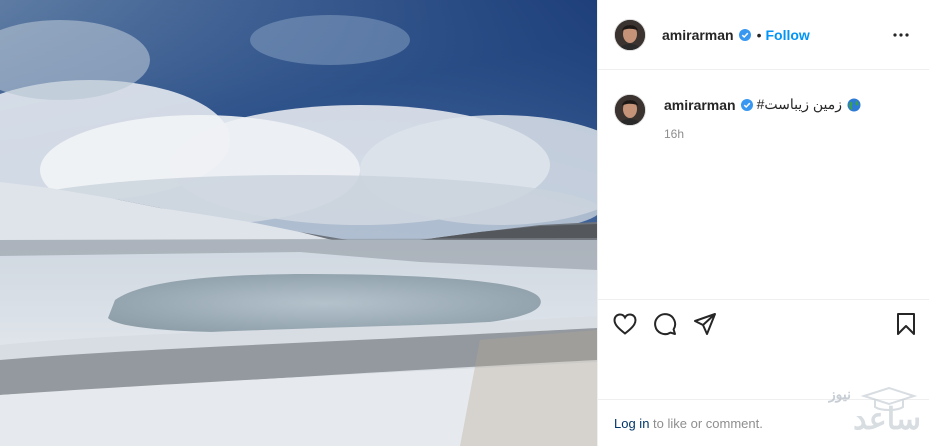 This screenshot has width=929, height=446. I want to click on like-button, so click(625, 324).